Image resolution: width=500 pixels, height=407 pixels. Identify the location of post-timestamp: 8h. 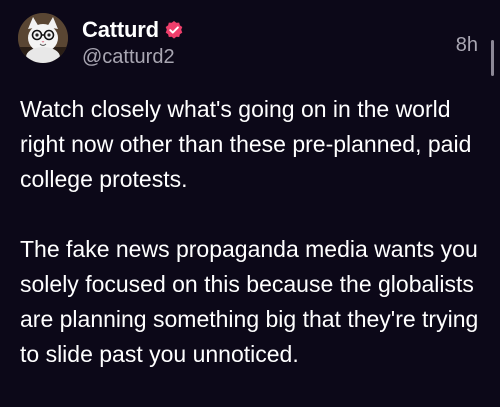
(467, 45).